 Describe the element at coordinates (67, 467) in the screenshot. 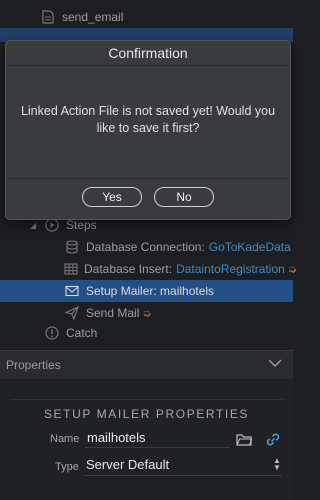

I see `type-label: Type` at that location.